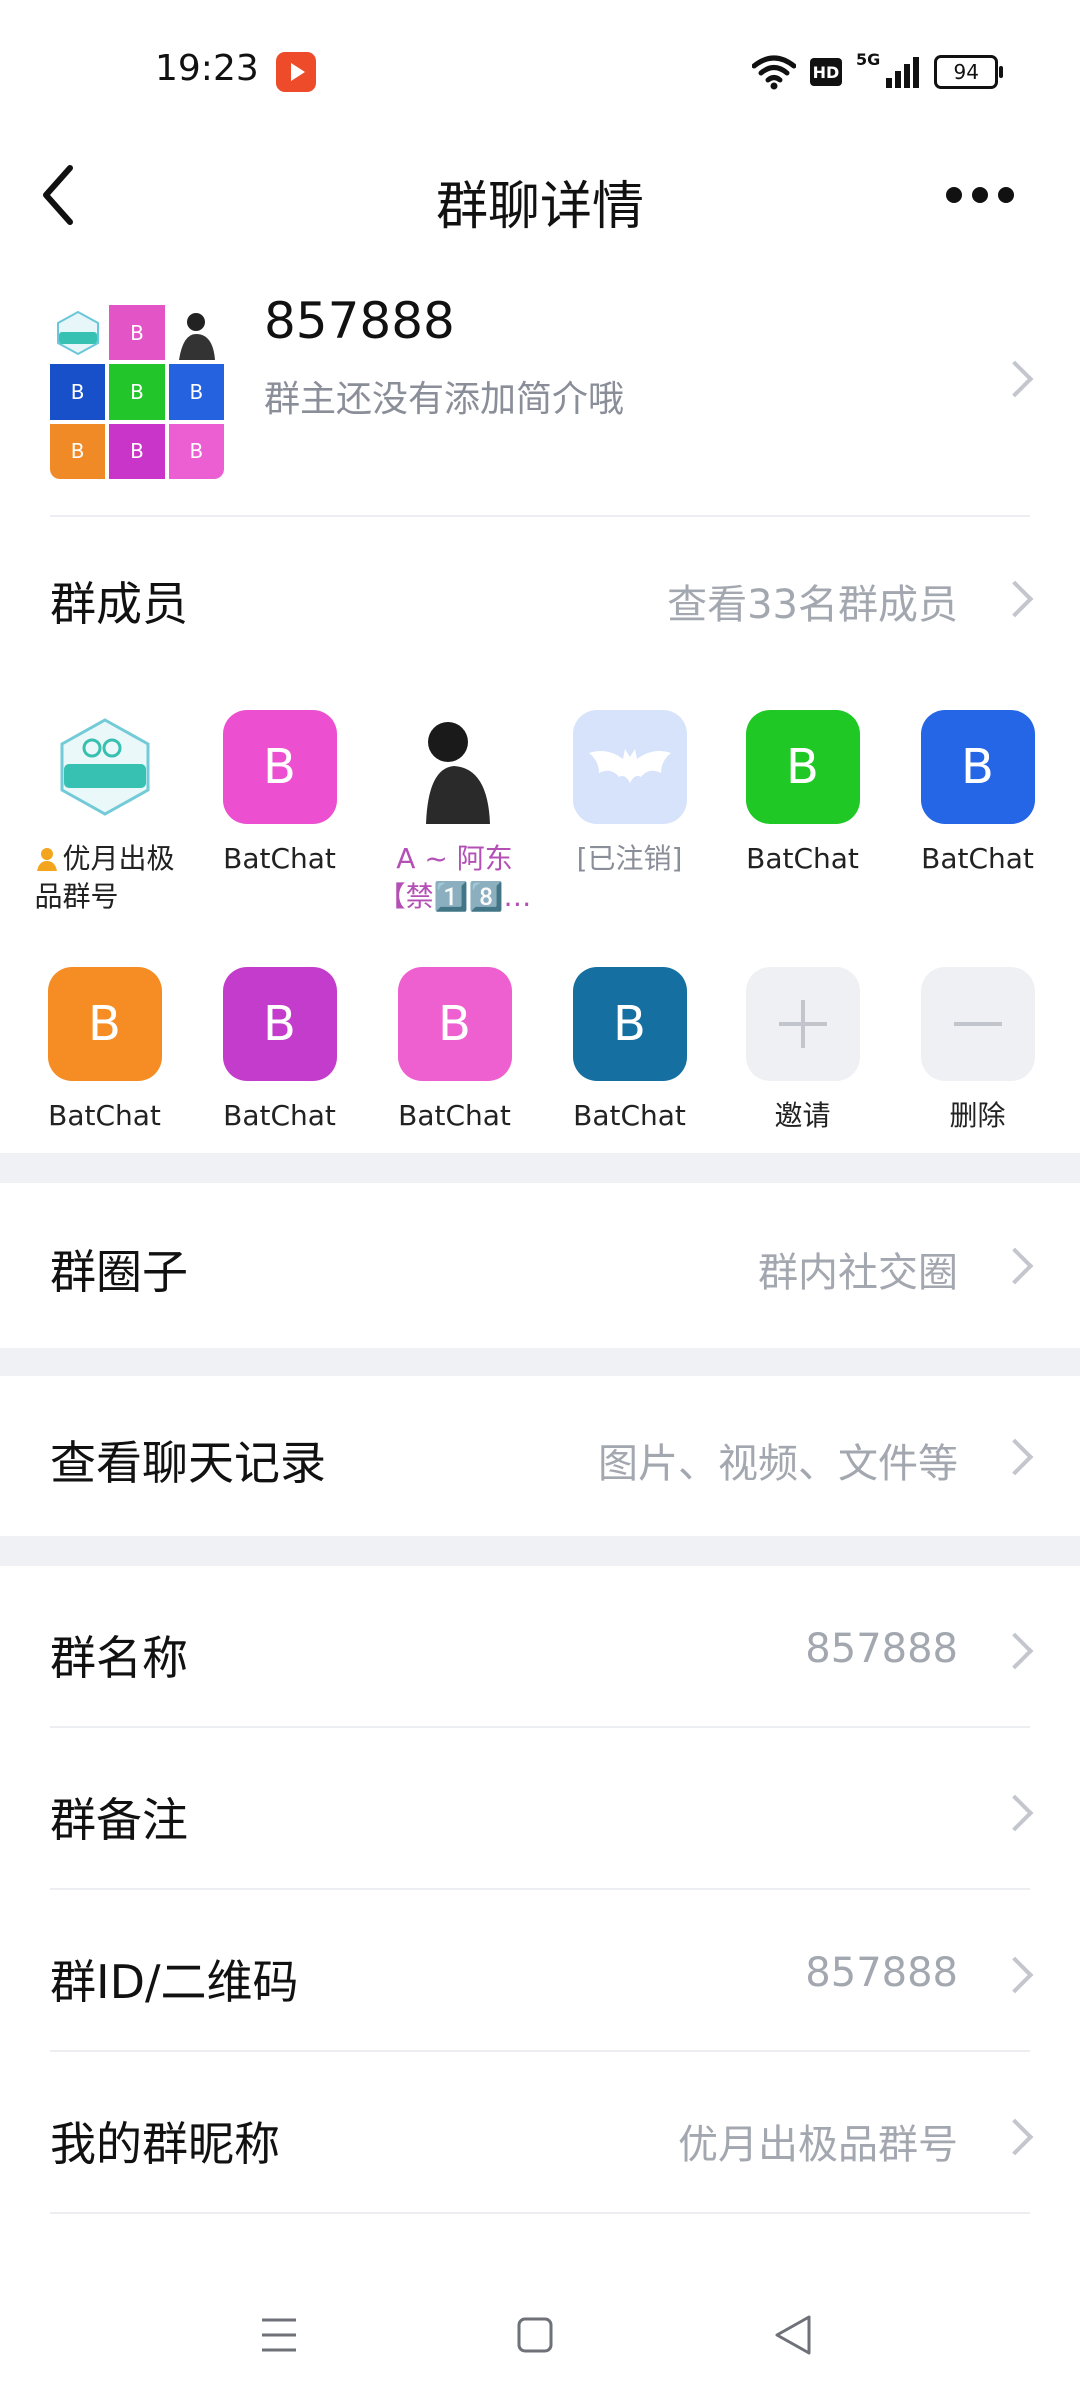  I want to click on settings-row-label: 群备注, so click(119, 1820).